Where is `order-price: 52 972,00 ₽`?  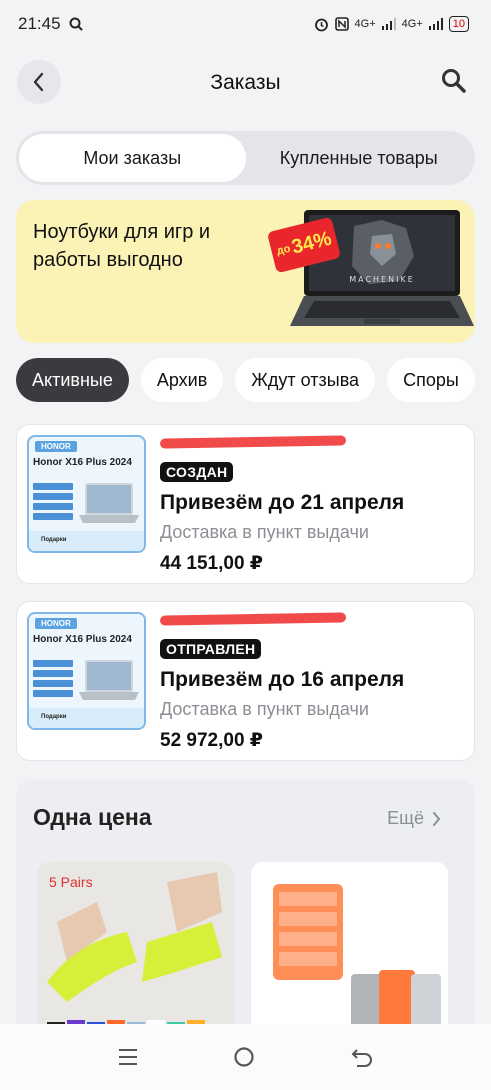 order-price: 52 972,00 ₽ is located at coordinates (212, 740).